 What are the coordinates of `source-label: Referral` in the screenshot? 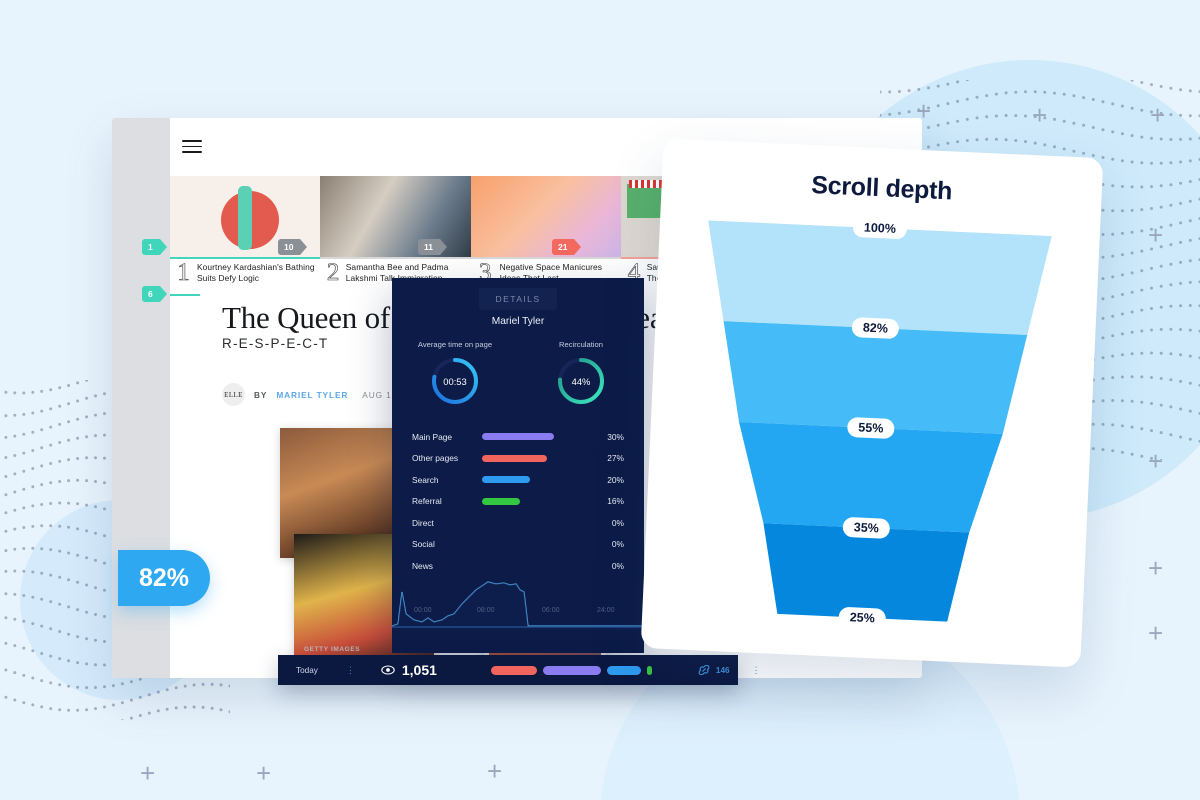 It's located at (427, 501).